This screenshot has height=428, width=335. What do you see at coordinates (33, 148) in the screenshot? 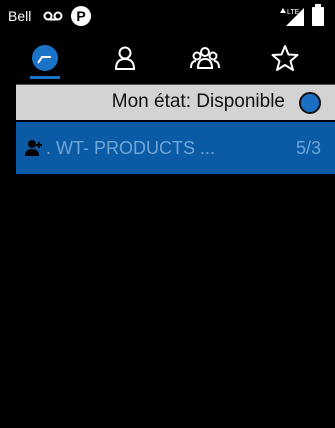
I see `group-user-icon` at bounding box center [33, 148].